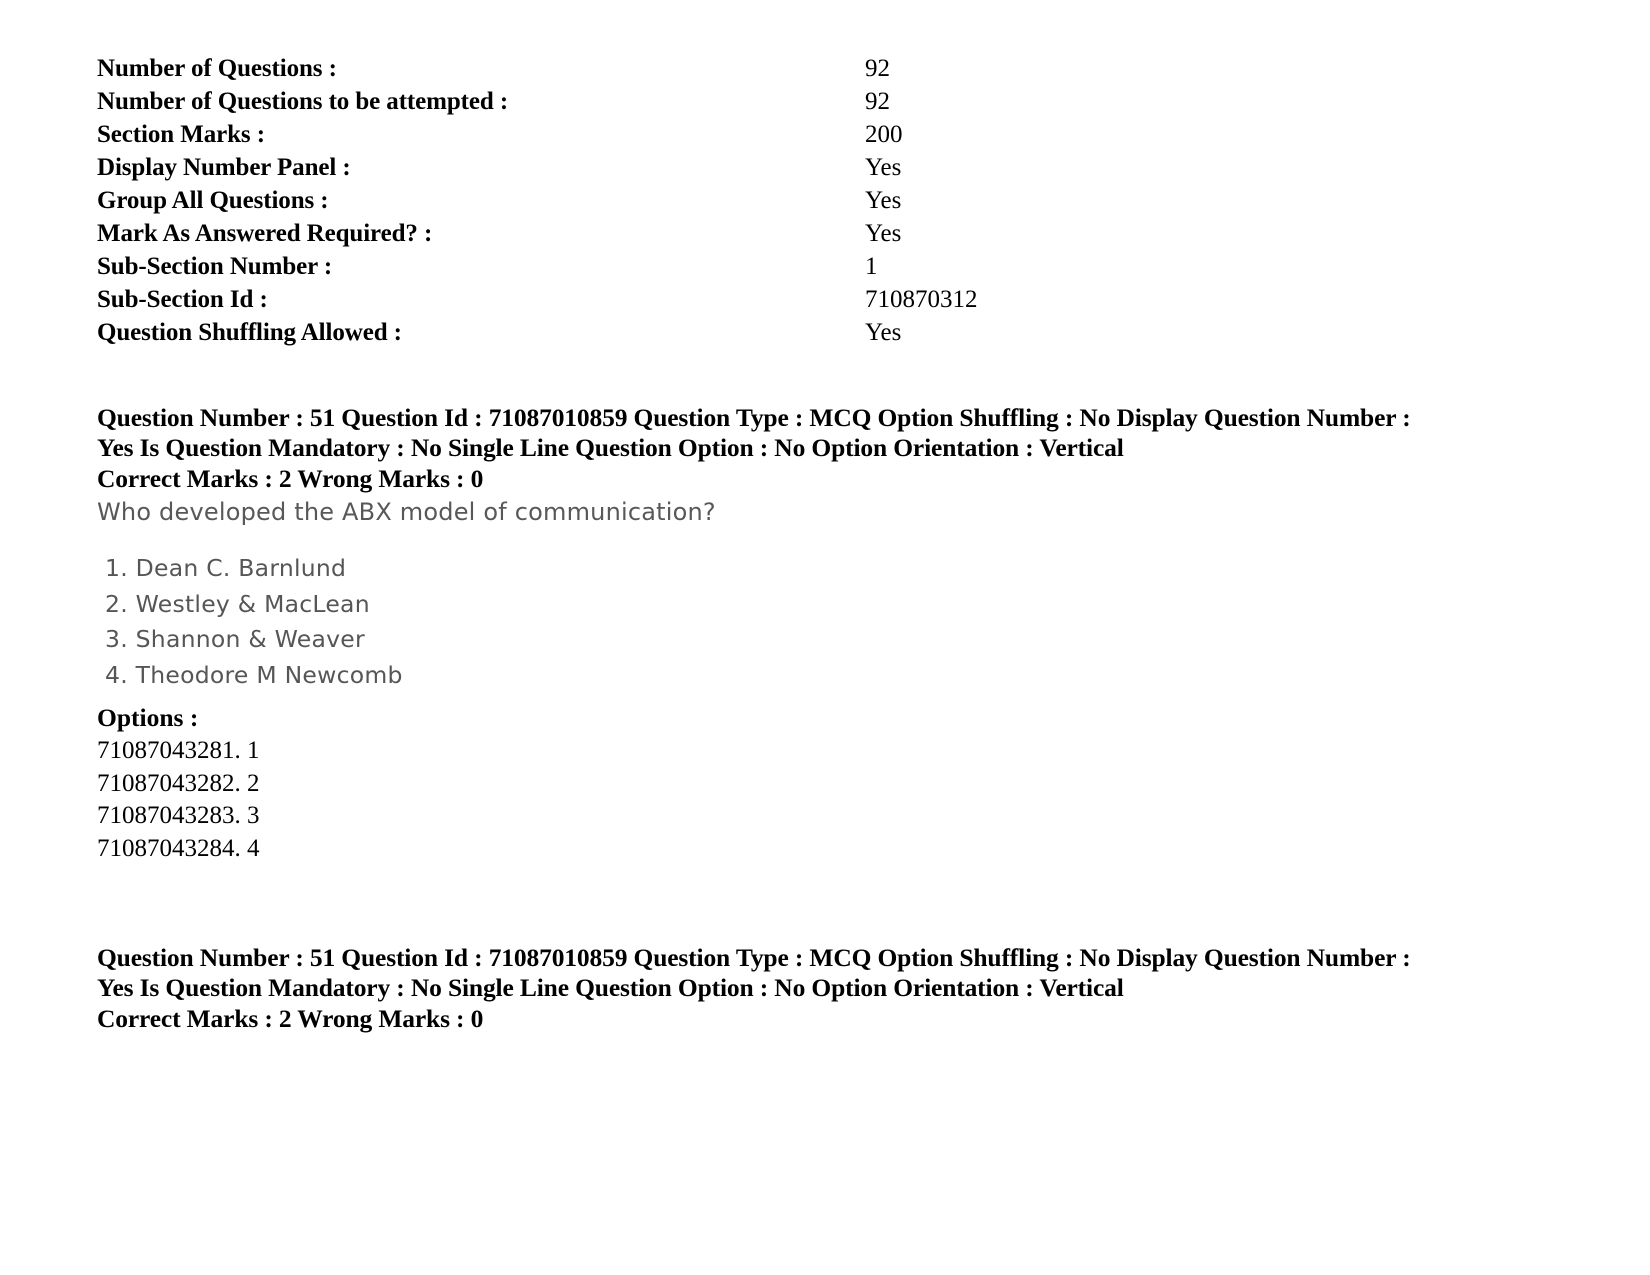 The height and width of the screenshot is (1275, 1650). What do you see at coordinates (213, 200) in the screenshot?
I see `property-label: Group All Questions :` at bounding box center [213, 200].